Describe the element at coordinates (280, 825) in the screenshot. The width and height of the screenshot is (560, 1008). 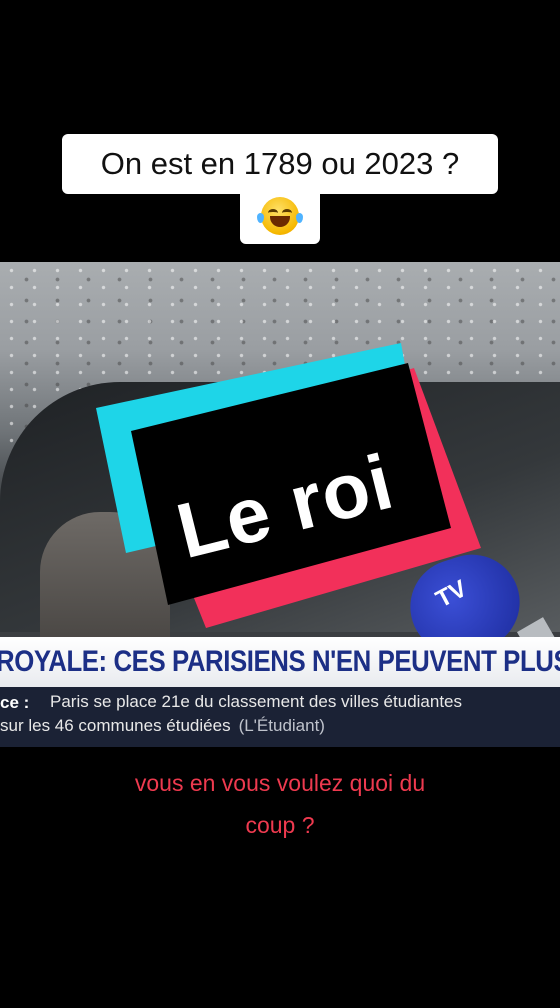
I see `subtitle-line-2: coup ?` at that location.